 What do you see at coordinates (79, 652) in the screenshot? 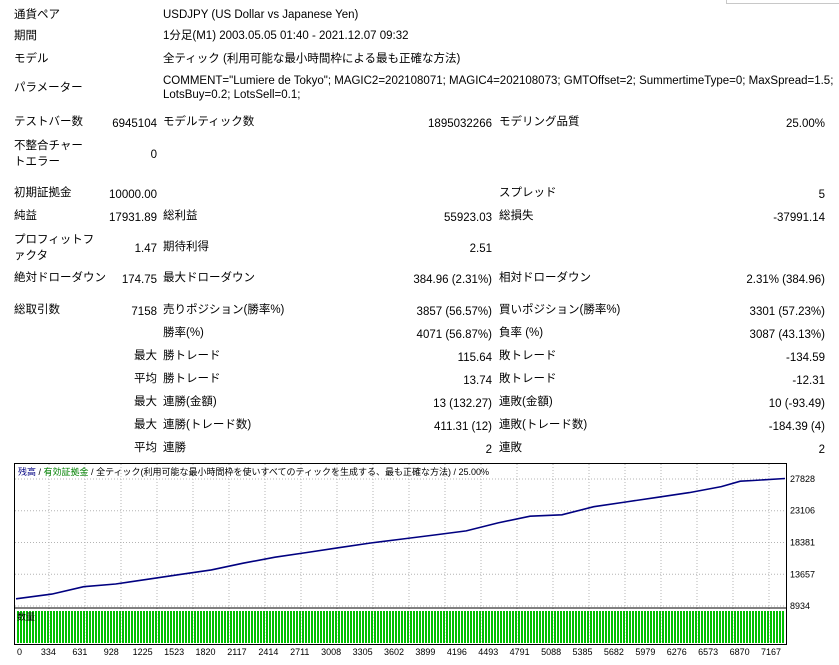
I see `x-tick-label: 631` at bounding box center [79, 652].